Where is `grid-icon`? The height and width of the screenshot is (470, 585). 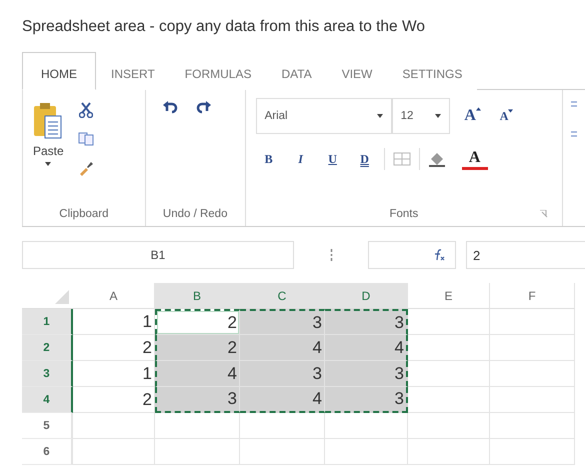
grid-icon is located at coordinates (401, 159).